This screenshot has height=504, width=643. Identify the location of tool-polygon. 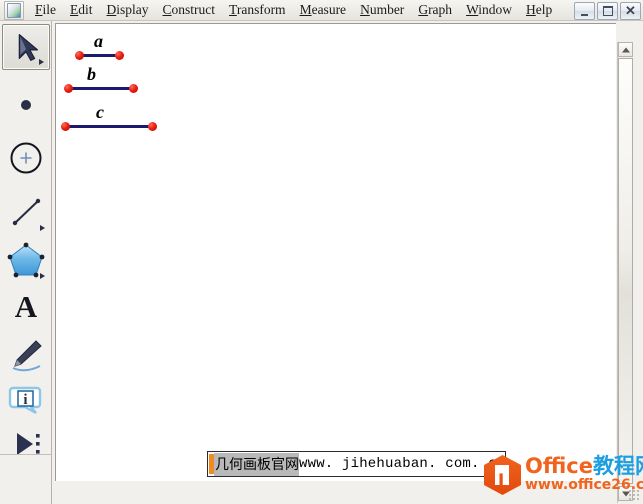
(26, 260).